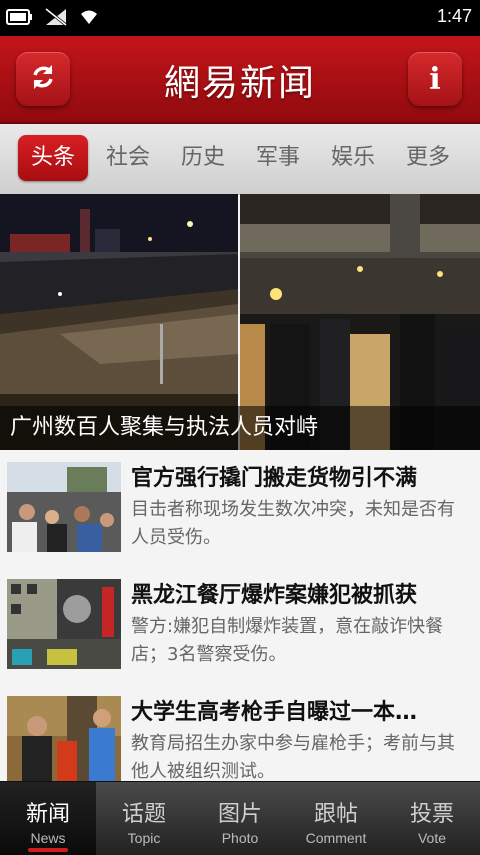 The width and height of the screenshot is (480, 855). I want to click on news-summary: 目击者称现场发生数次冲突，未知是否有人员受伤。, so click(293, 523).